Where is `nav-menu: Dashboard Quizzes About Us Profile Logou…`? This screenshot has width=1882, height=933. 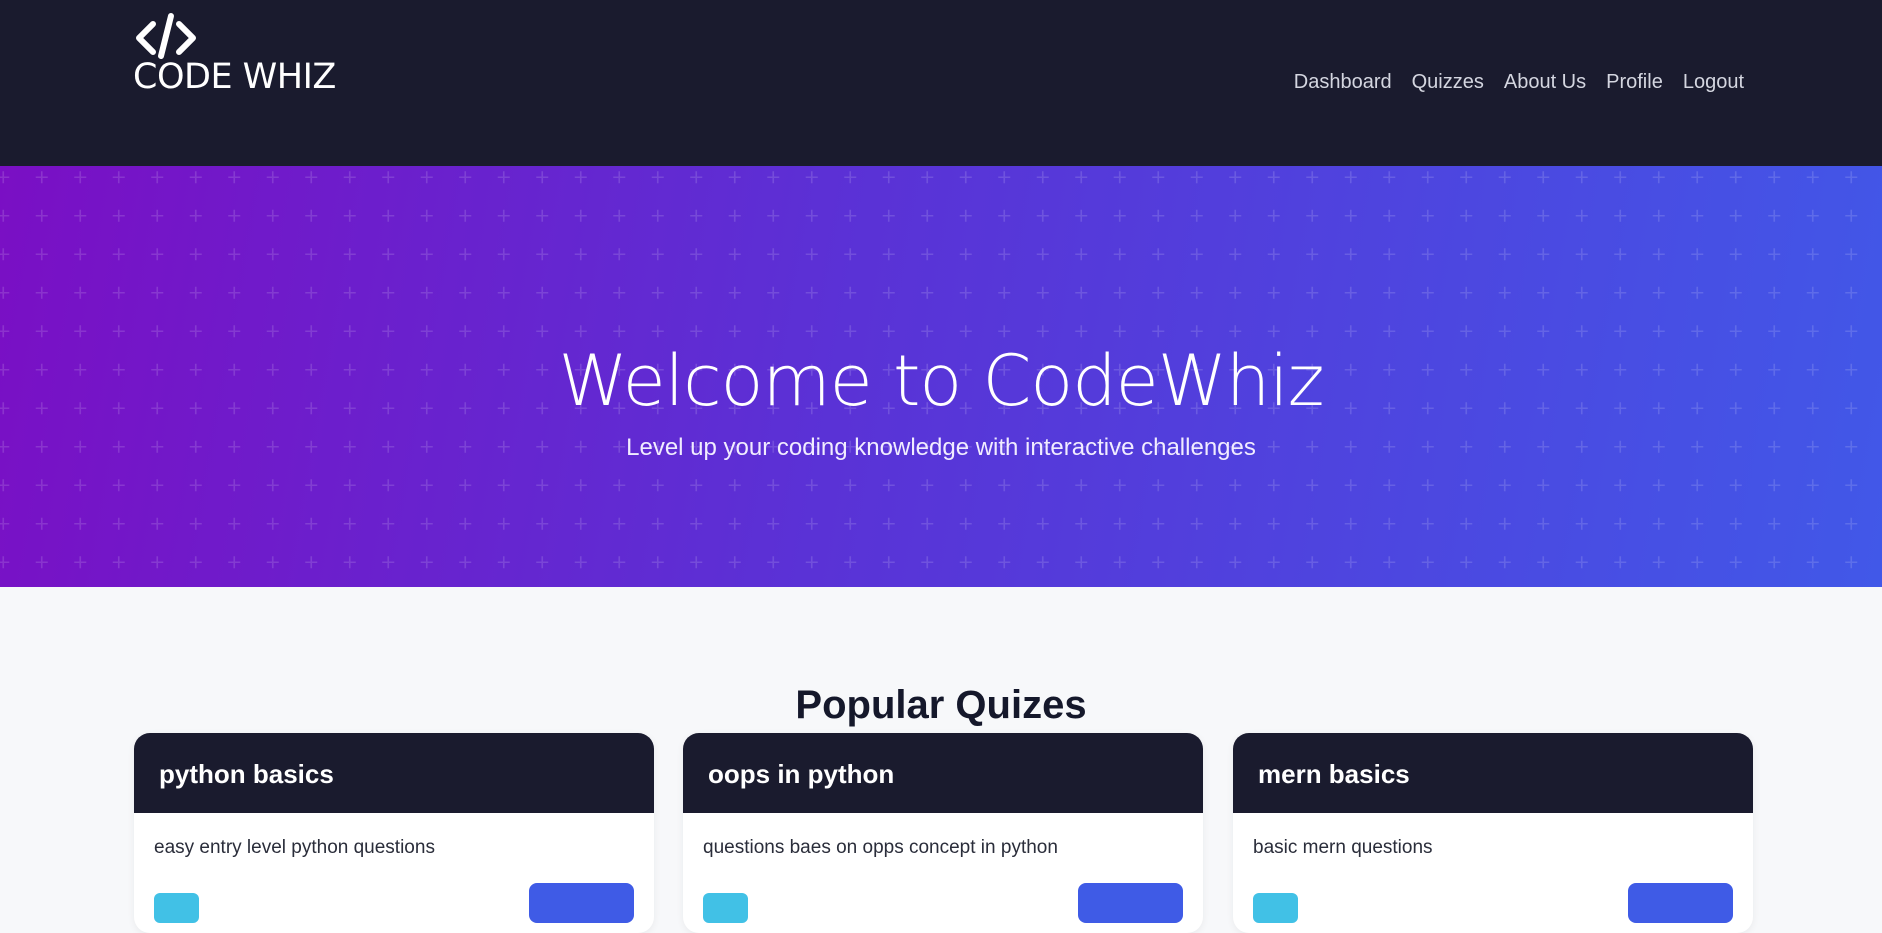
nav-menu: Dashboard Quizzes About Us Profile Logou… is located at coordinates (1519, 82).